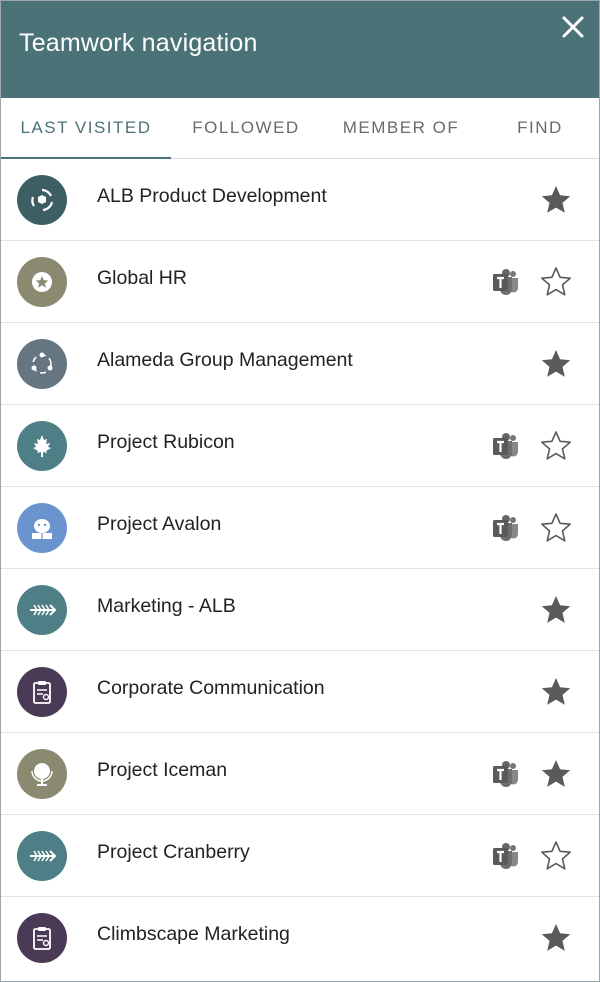  What do you see at coordinates (142, 278) in the screenshot?
I see `site-name: Global HR` at bounding box center [142, 278].